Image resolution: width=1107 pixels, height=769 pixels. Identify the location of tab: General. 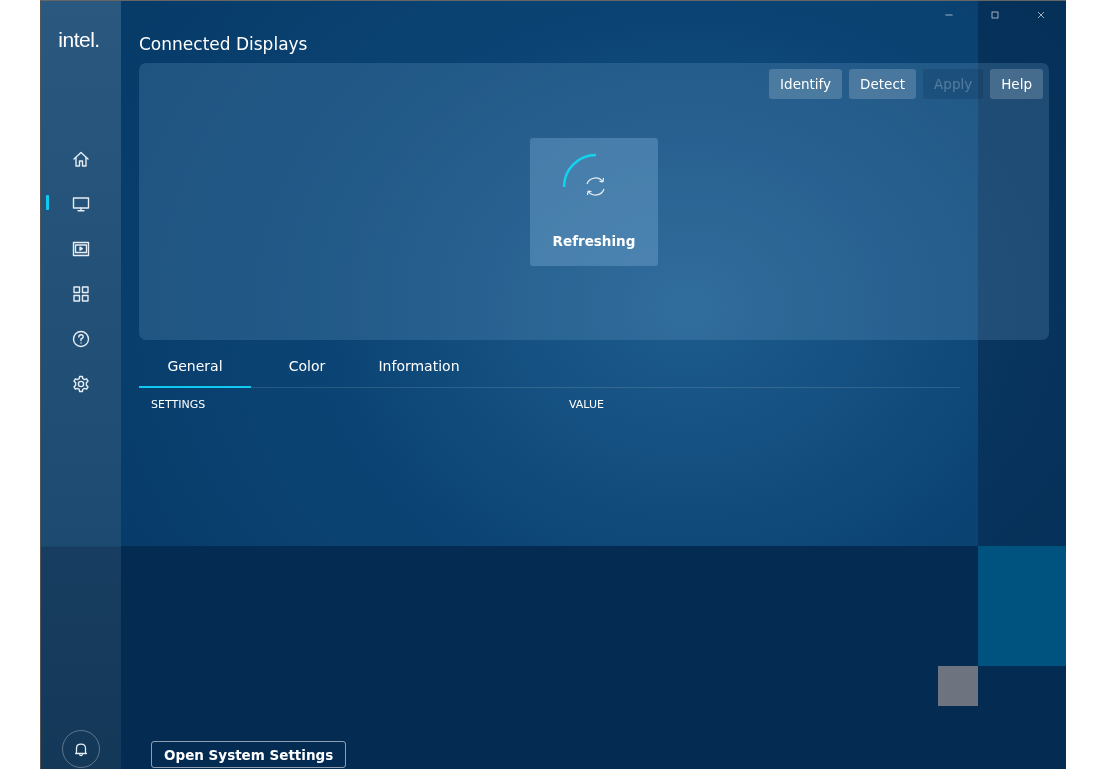
(195, 366).